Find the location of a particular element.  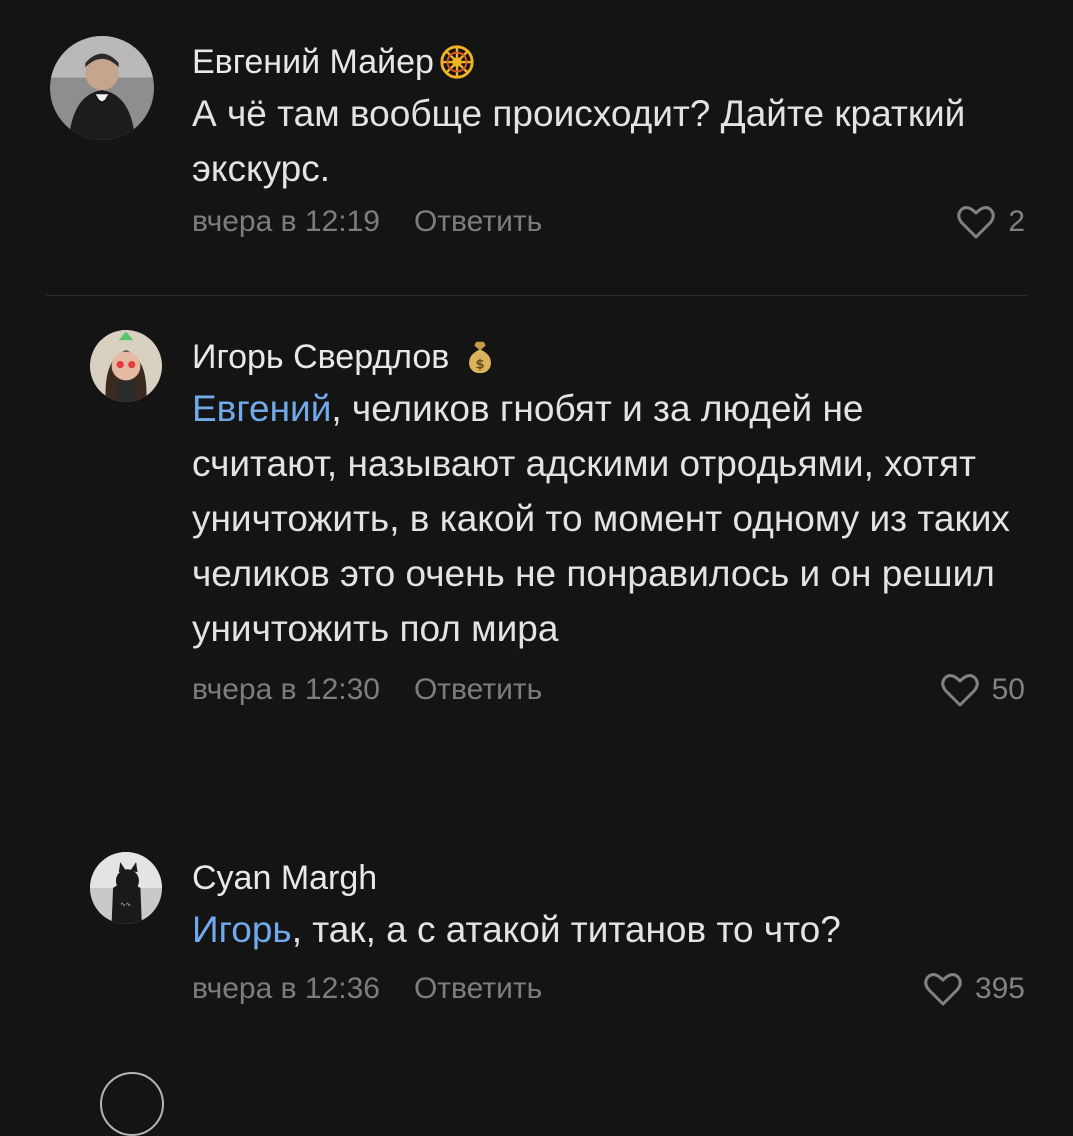

like-button: 50 is located at coordinates (982, 690).